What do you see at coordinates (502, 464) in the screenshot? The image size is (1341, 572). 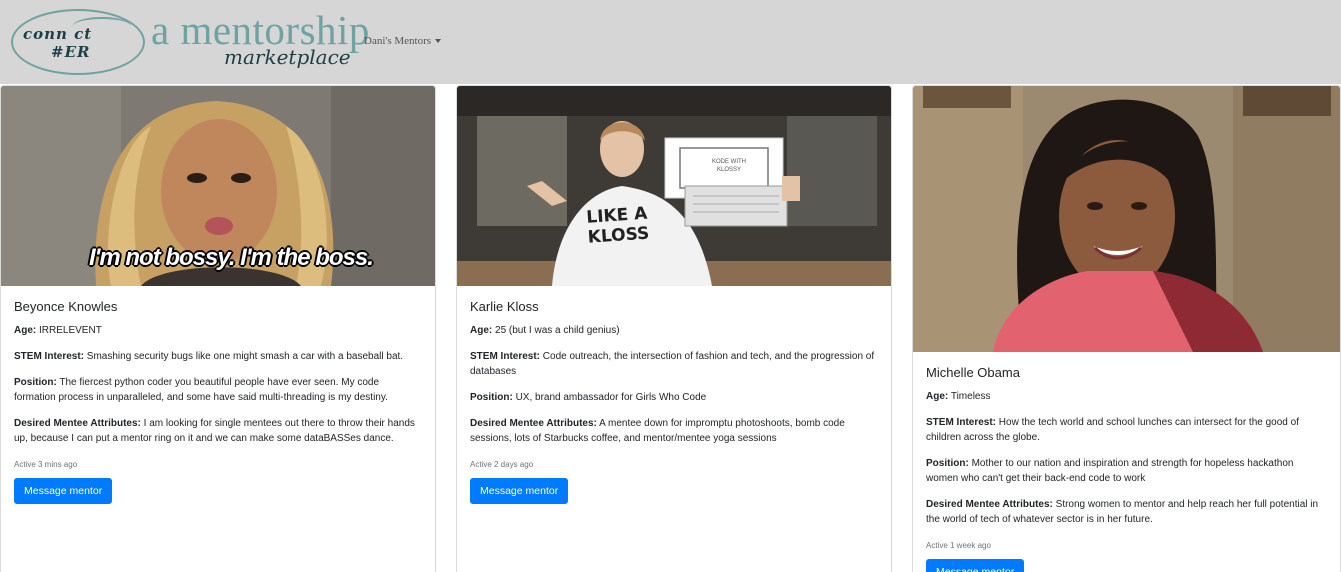 I see `active-status: Active 2 days ago` at bounding box center [502, 464].